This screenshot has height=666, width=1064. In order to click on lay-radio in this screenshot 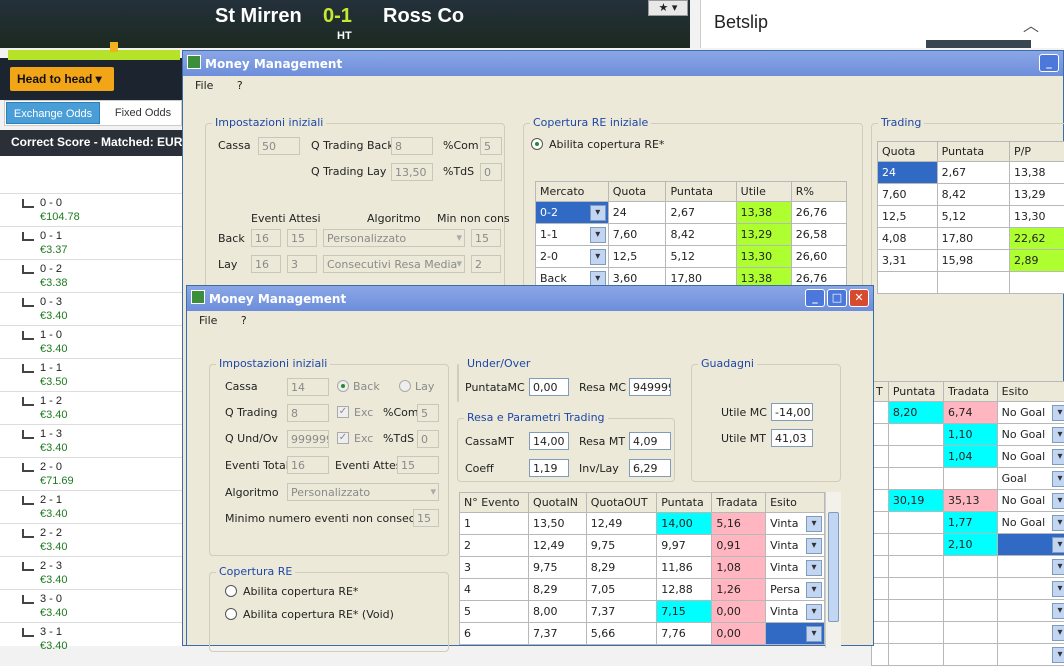, I will do `click(405, 386)`.